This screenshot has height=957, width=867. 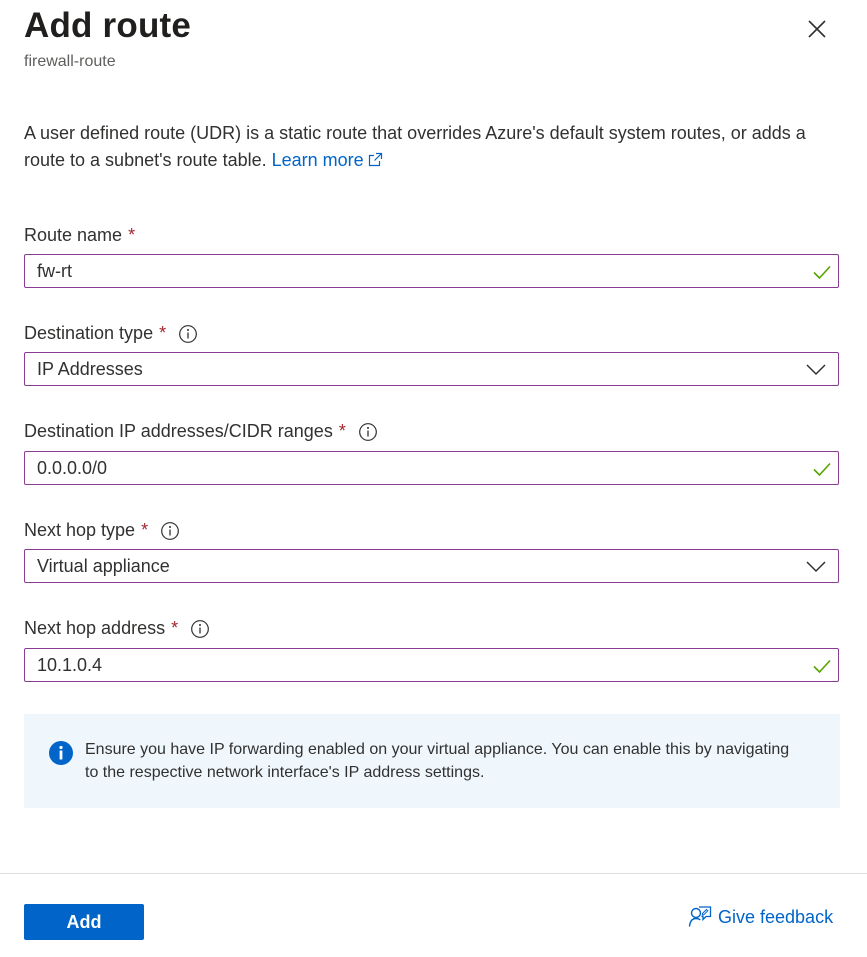 I want to click on page-subtitle: firewall-route, so click(x=70, y=61).